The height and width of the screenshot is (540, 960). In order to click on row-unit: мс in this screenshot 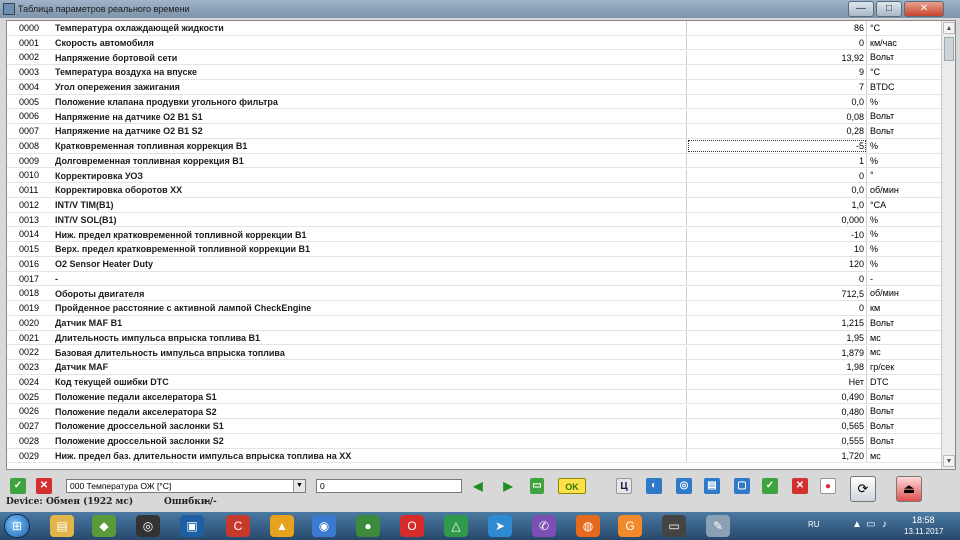, I will do `click(875, 455)`.